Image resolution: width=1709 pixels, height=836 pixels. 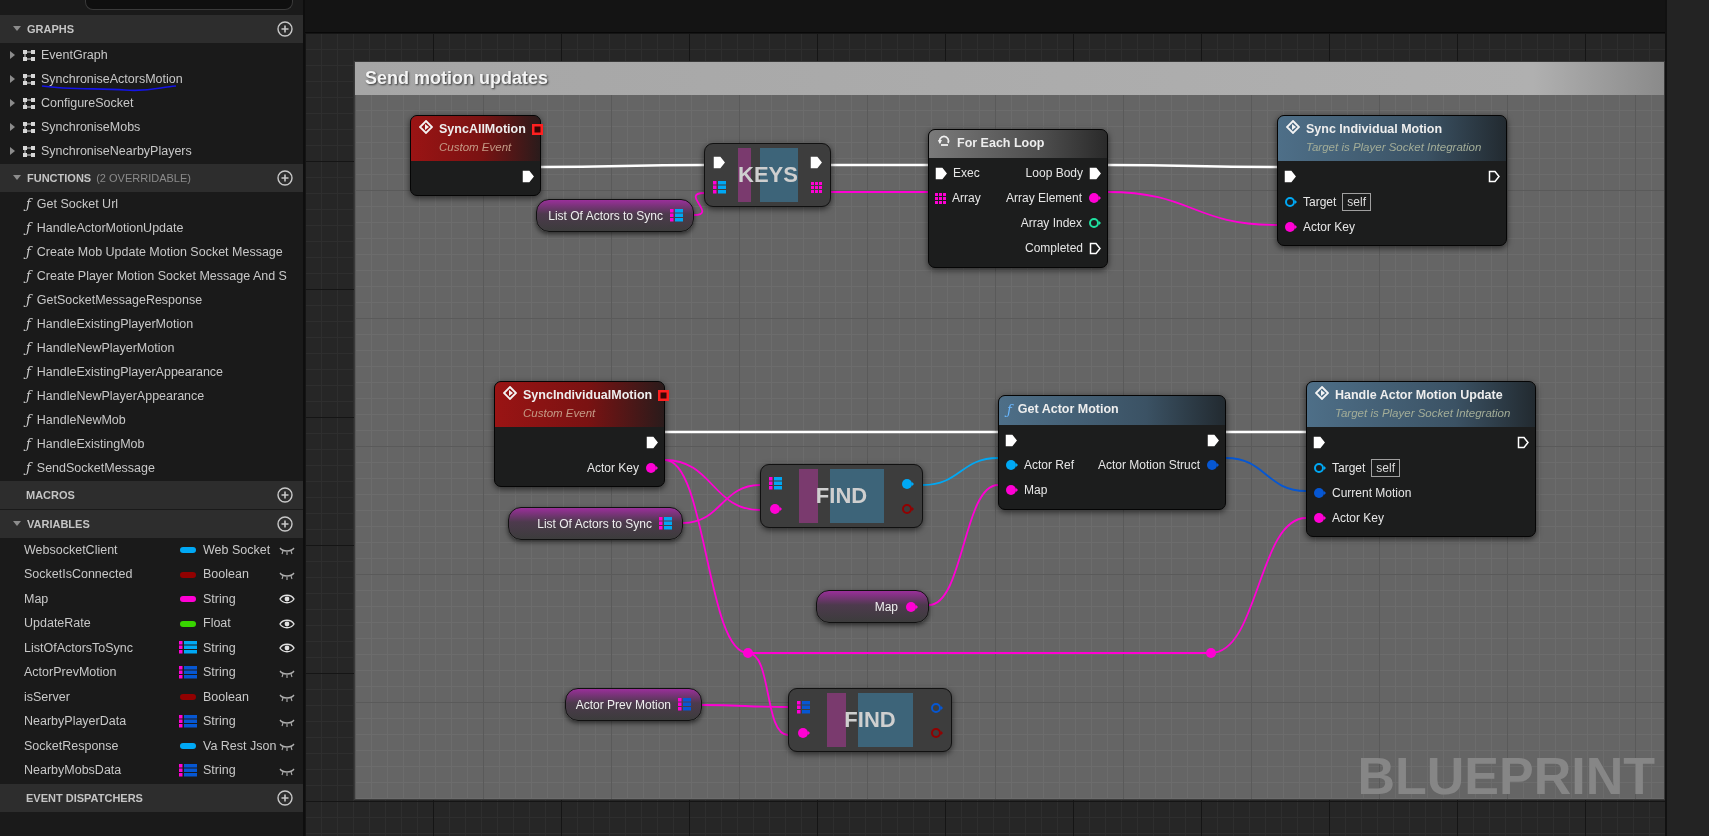 What do you see at coordinates (101, 722) in the screenshot?
I see `variable-name: NearbyPlayerData` at bounding box center [101, 722].